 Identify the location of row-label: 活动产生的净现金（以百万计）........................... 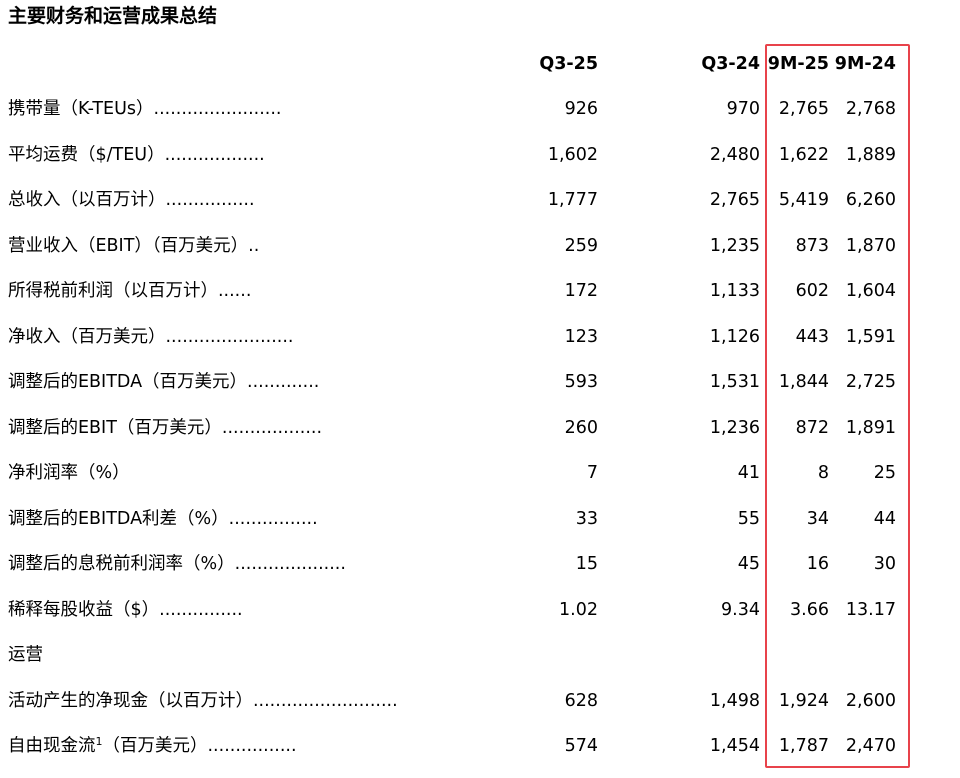
(203, 701).